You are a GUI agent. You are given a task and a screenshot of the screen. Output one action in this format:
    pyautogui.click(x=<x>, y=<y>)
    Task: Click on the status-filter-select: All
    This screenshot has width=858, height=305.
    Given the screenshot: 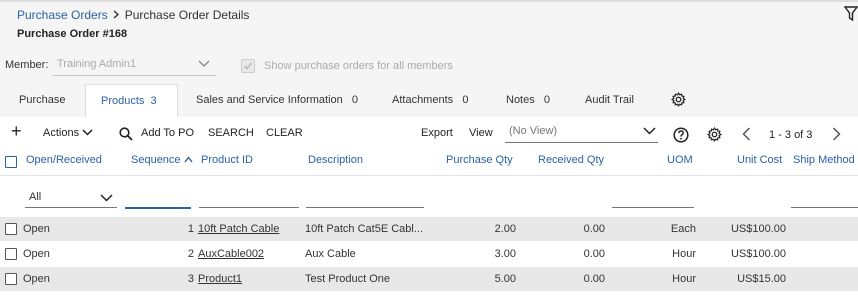 What is the action you would take?
    pyautogui.click(x=71, y=197)
    